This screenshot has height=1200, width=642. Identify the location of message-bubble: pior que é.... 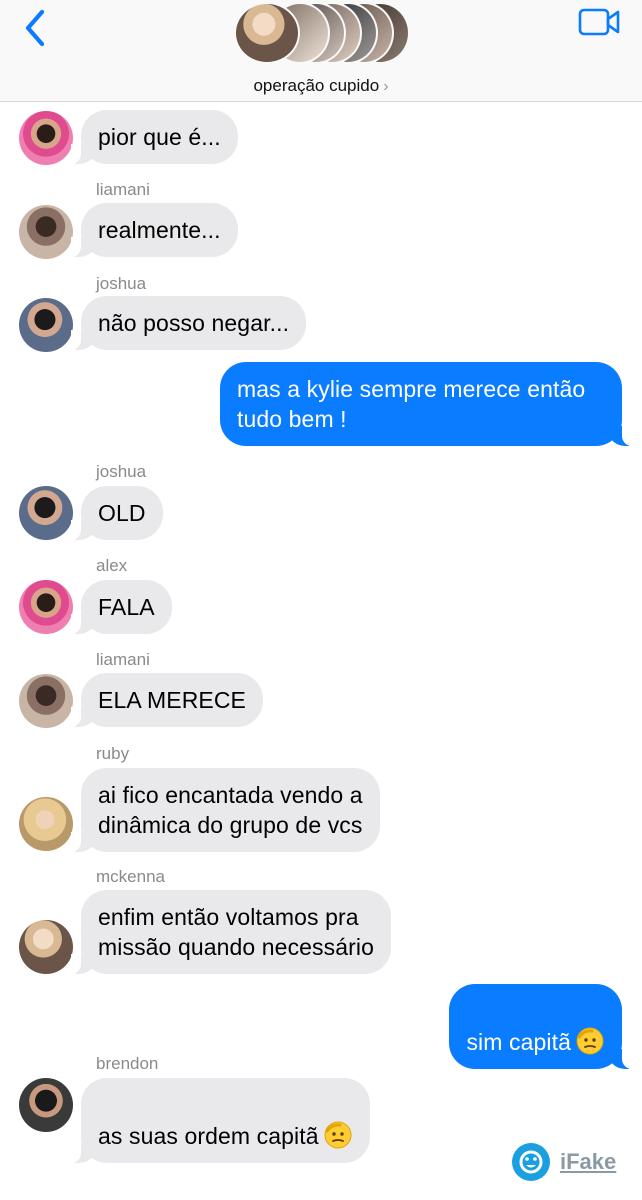
(154, 137).